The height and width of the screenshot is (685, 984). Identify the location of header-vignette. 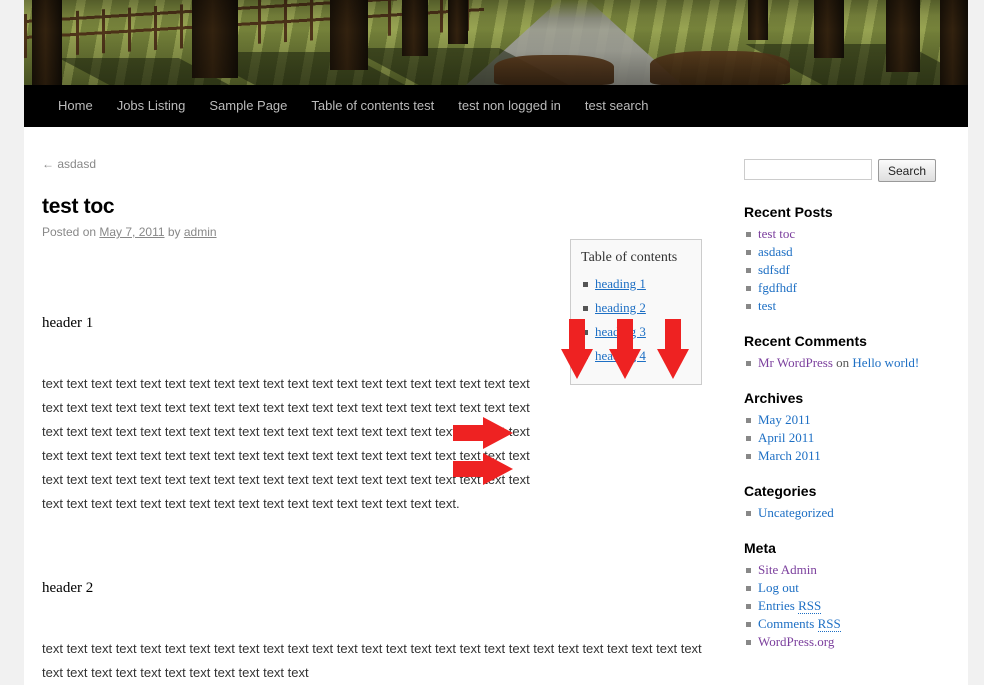
(496, 42).